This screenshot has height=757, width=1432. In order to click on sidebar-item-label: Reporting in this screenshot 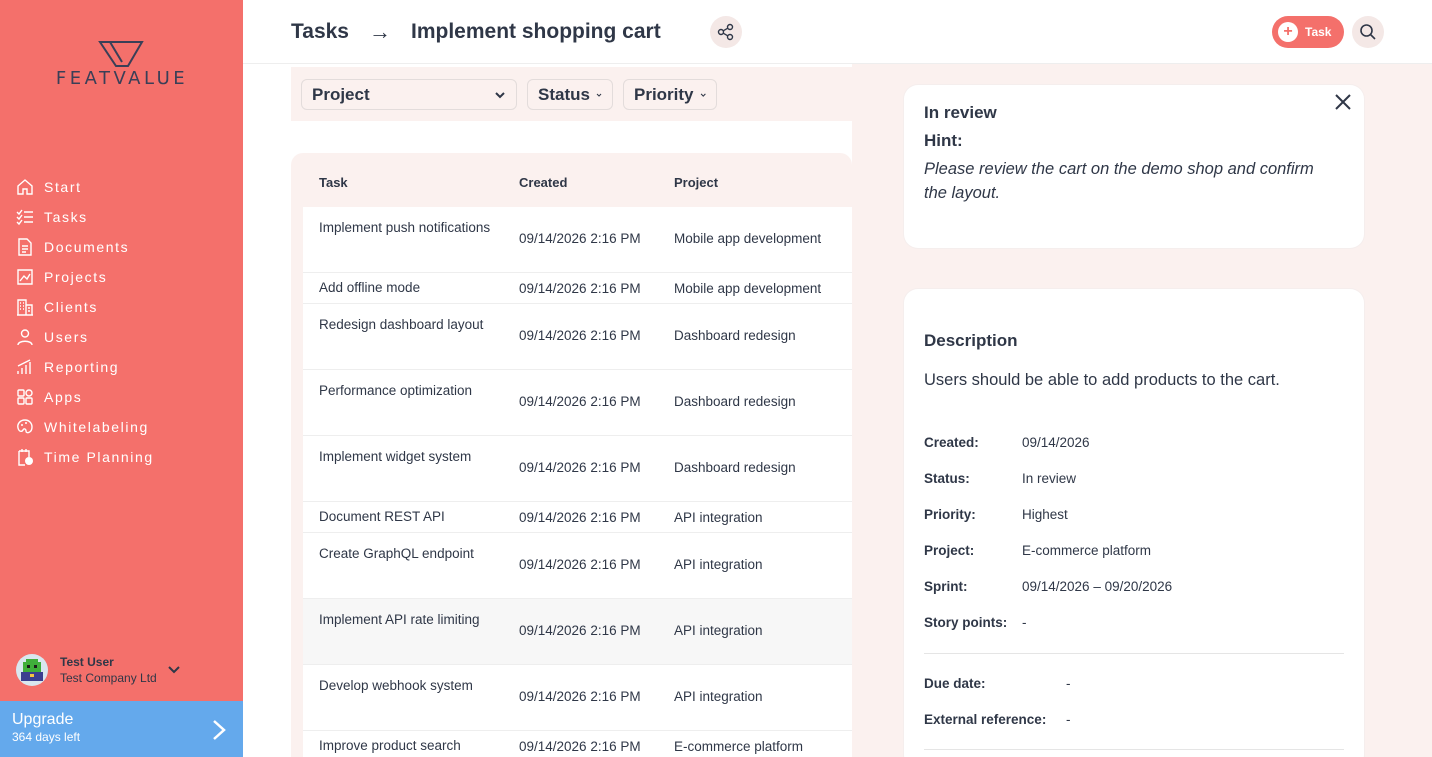, I will do `click(82, 367)`.